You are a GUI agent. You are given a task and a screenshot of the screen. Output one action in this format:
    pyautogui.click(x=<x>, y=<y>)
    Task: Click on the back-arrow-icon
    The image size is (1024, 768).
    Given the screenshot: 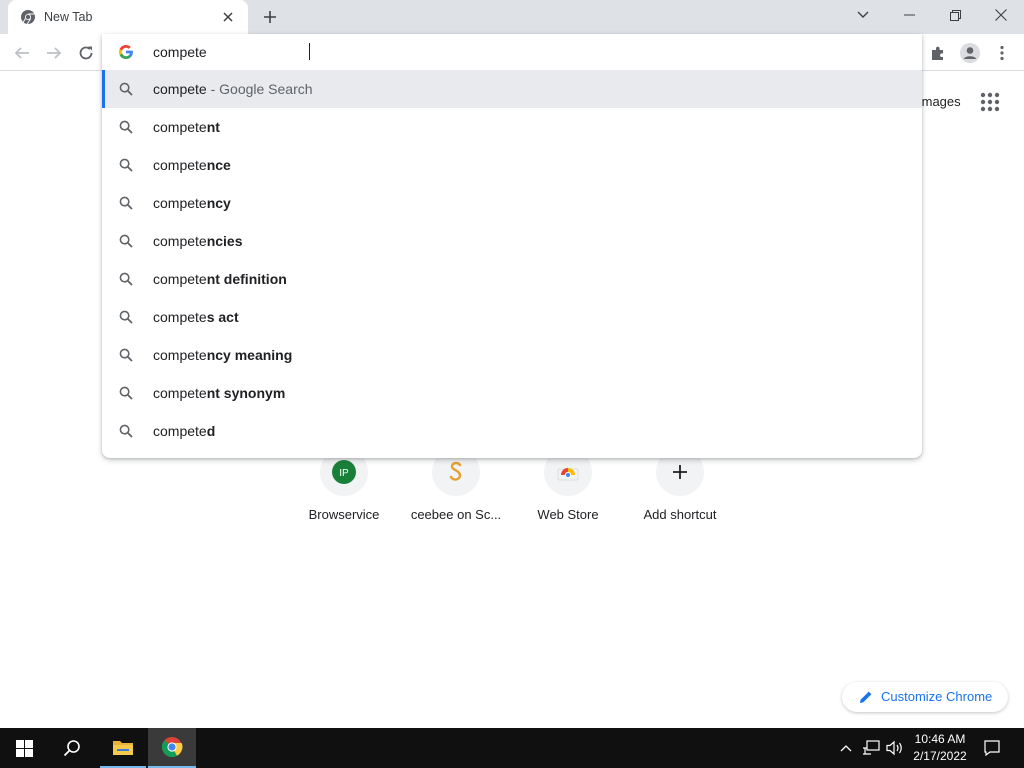 What is the action you would take?
    pyautogui.click(x=22, y=53)
    